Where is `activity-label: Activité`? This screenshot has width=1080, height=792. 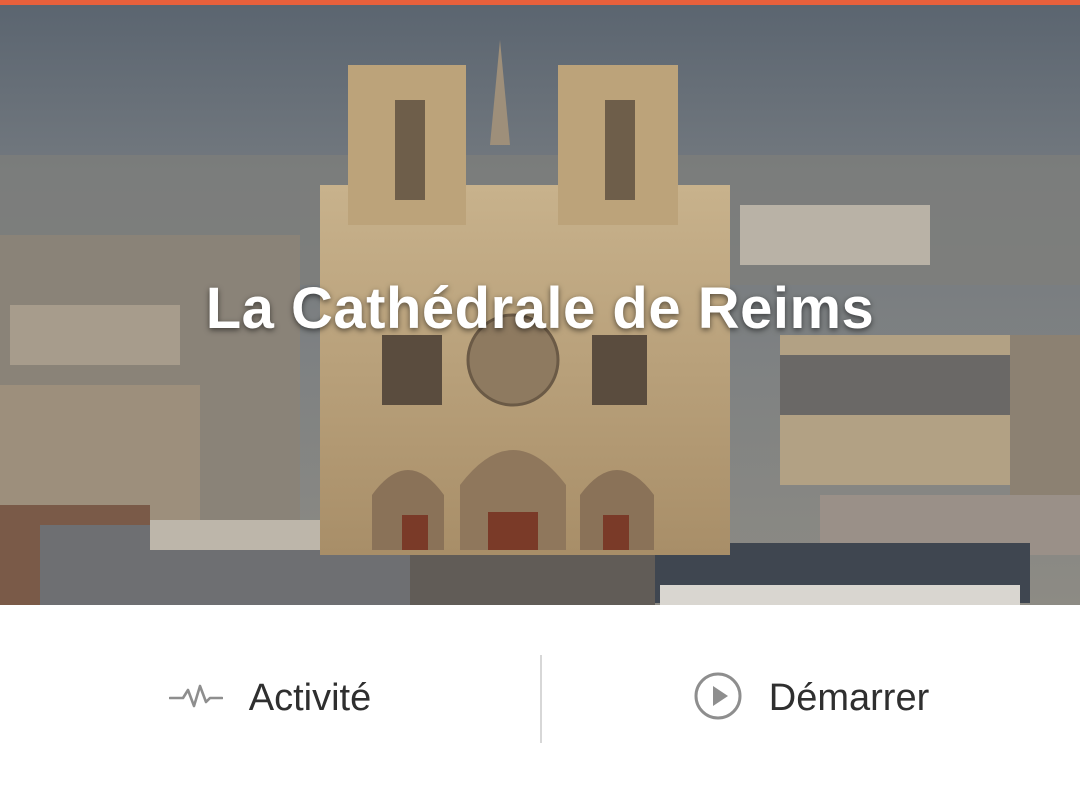
activity-label: Activité is located at coordinates (310, 698).